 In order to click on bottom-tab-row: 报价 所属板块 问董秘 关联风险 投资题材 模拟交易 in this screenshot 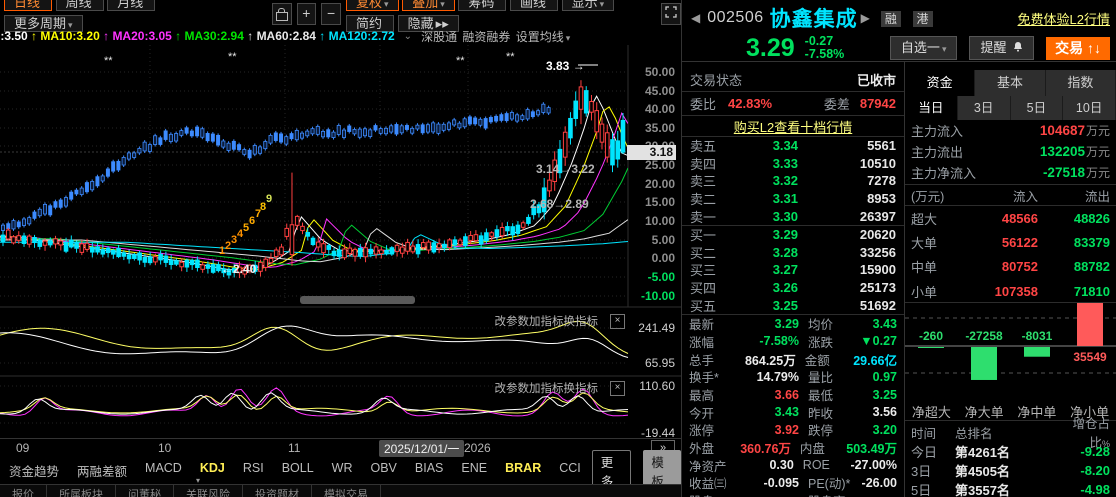, I will do `click(340, 490)`.